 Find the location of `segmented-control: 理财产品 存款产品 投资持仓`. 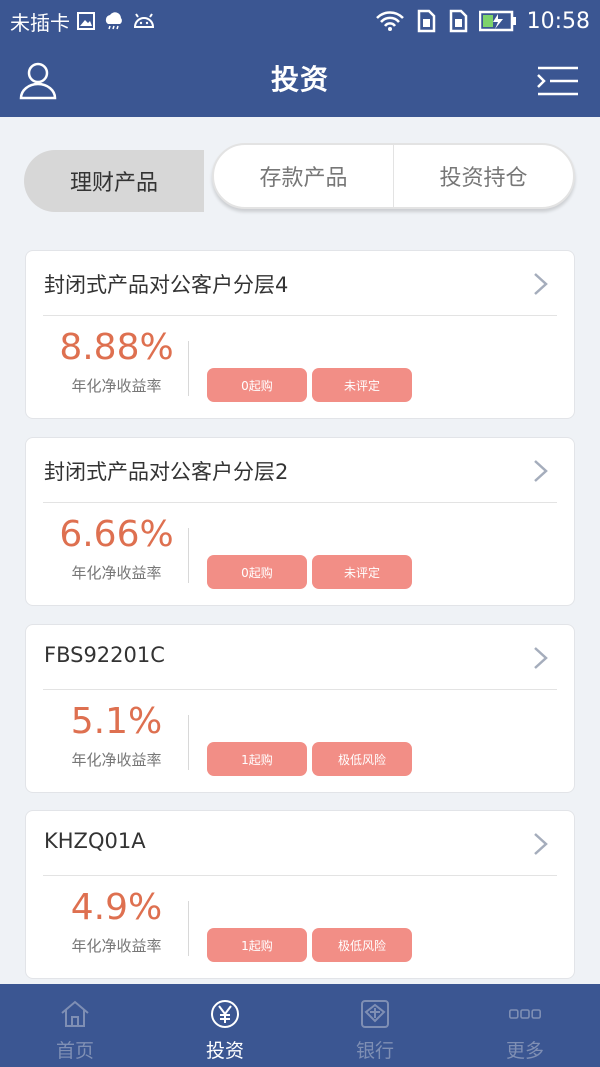

segmented-control: 理财产品 存款产品 投资持仓 is located at coordinates (300, 178).